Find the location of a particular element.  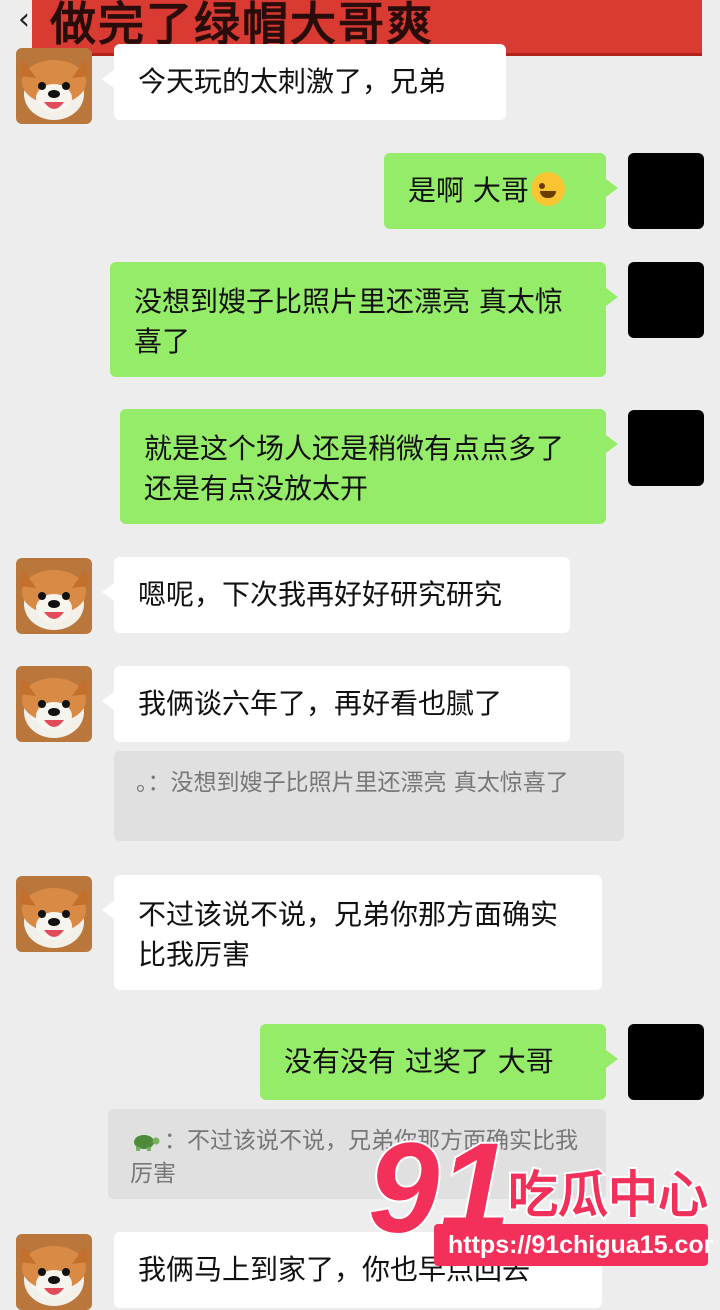

message-bubble: 今天玩的太刺激了，兄弟 is located at coordinates (304, 82).